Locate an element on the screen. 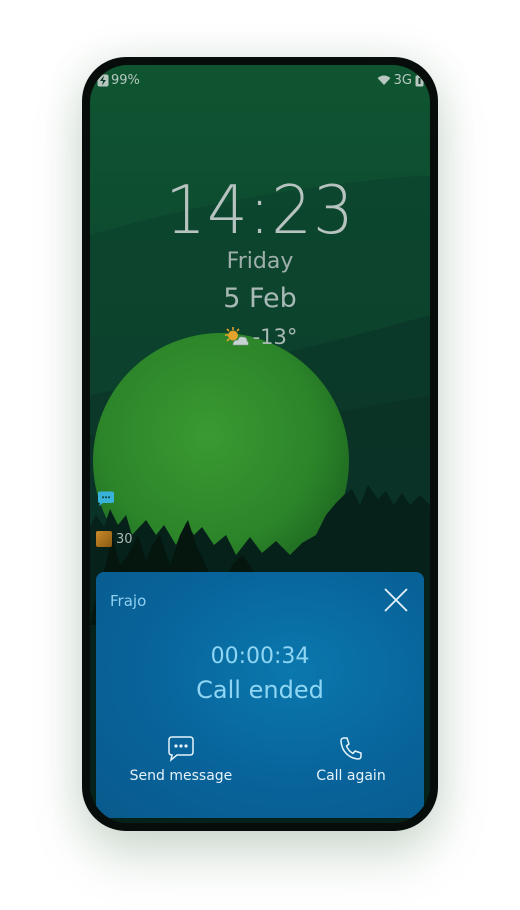 The image size is (520, 910). weather-widget: -13° is located at coordinates (260, 337).